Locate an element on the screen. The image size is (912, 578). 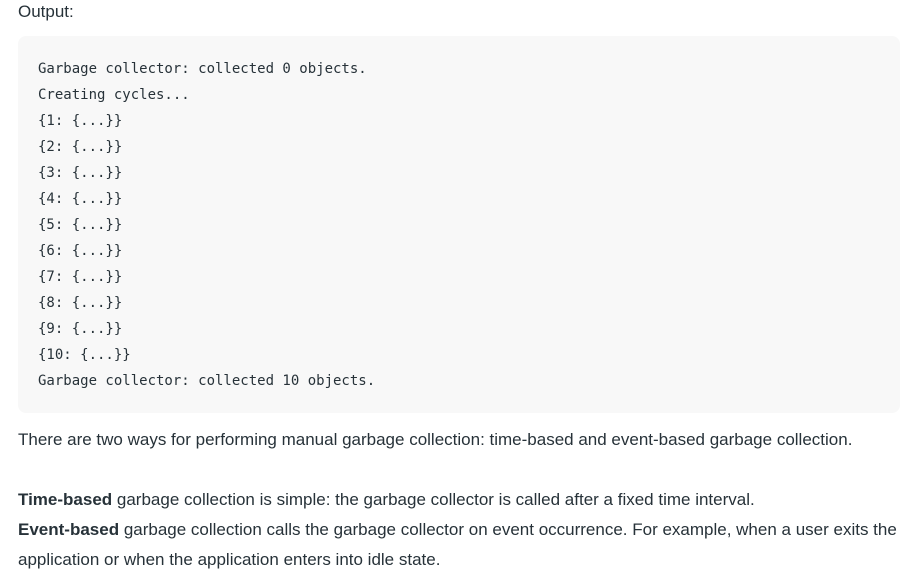
output-heading: Output: is located at coordinates (46, 11).